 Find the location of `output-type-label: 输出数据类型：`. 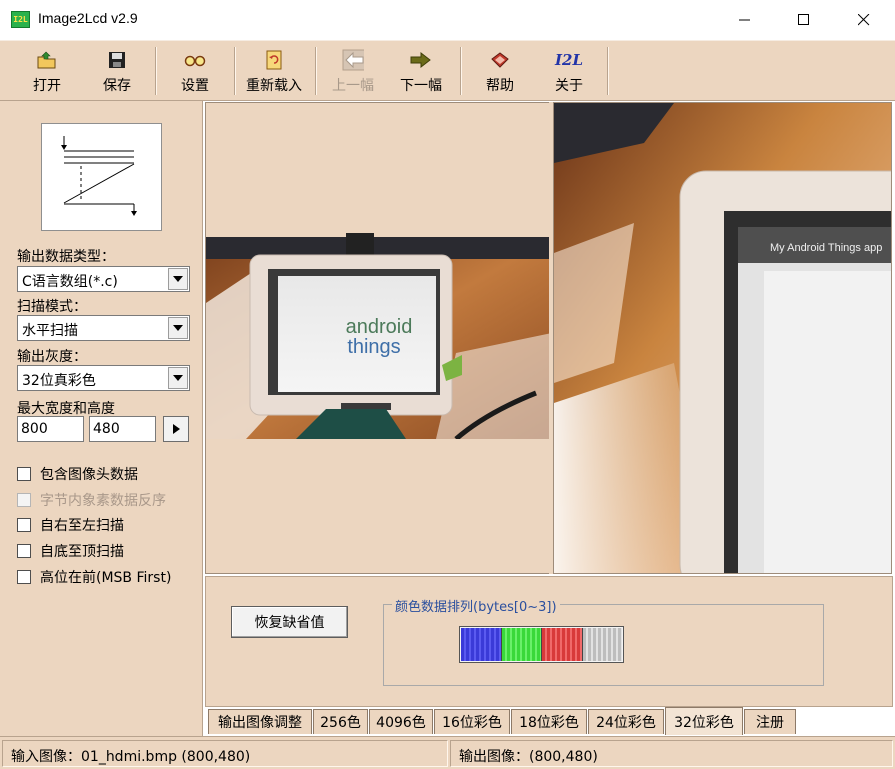

output-type-label: 输出数据类型： is located at coordinates (66, 256).